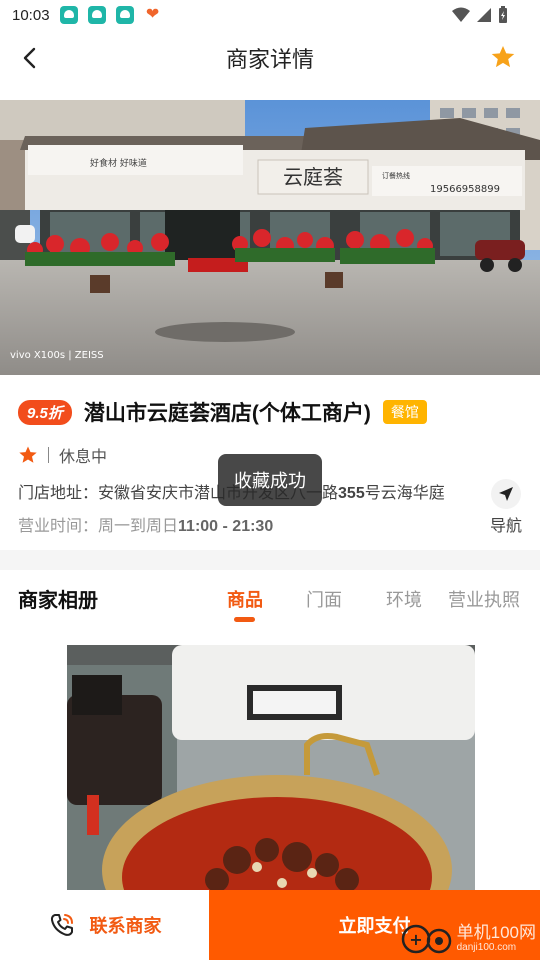 The image size is (540, 960). Describe the element at coordinates (83, 457) in the screenshot. I see `business-status: 休息中` at that location.